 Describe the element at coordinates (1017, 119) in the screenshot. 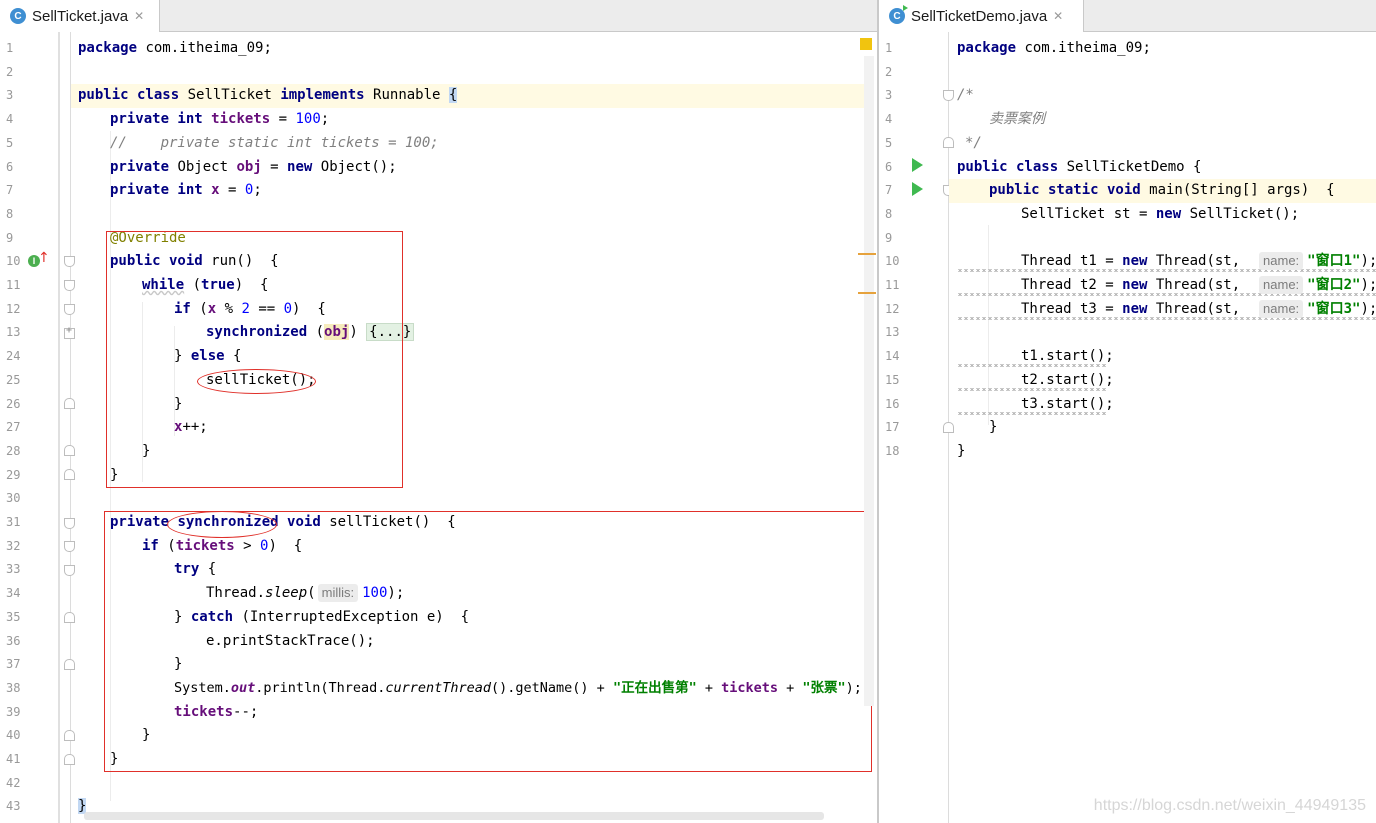

I see `code-line: 卖票案例` at that location.